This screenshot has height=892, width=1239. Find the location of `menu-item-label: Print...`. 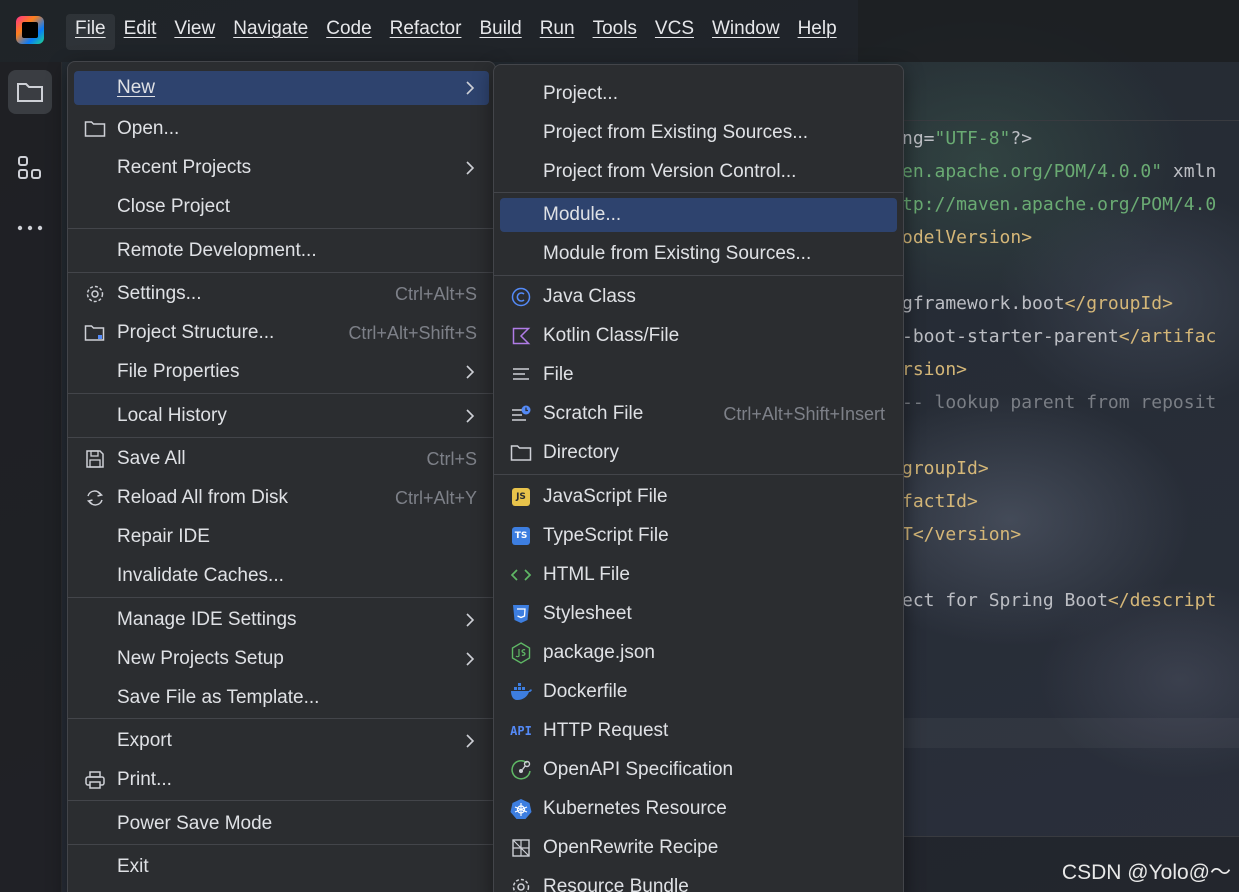

menu-item-label: Print... is located at coordinates (144, 779).